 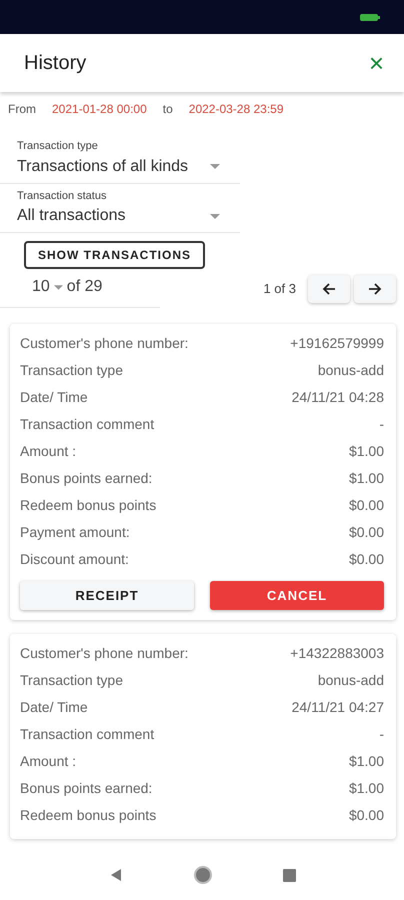 I want to click on left-arrow-icon, so click(x=329, y=288).